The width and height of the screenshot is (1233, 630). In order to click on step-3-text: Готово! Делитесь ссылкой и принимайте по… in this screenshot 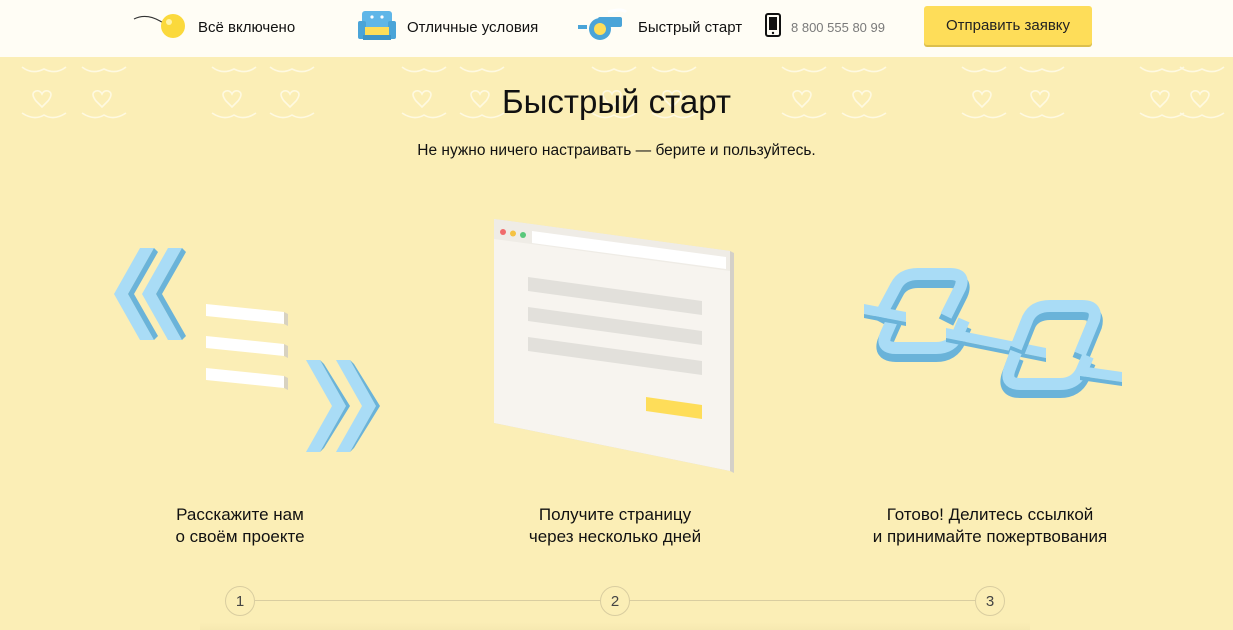, I will do `click(990, 526)`.